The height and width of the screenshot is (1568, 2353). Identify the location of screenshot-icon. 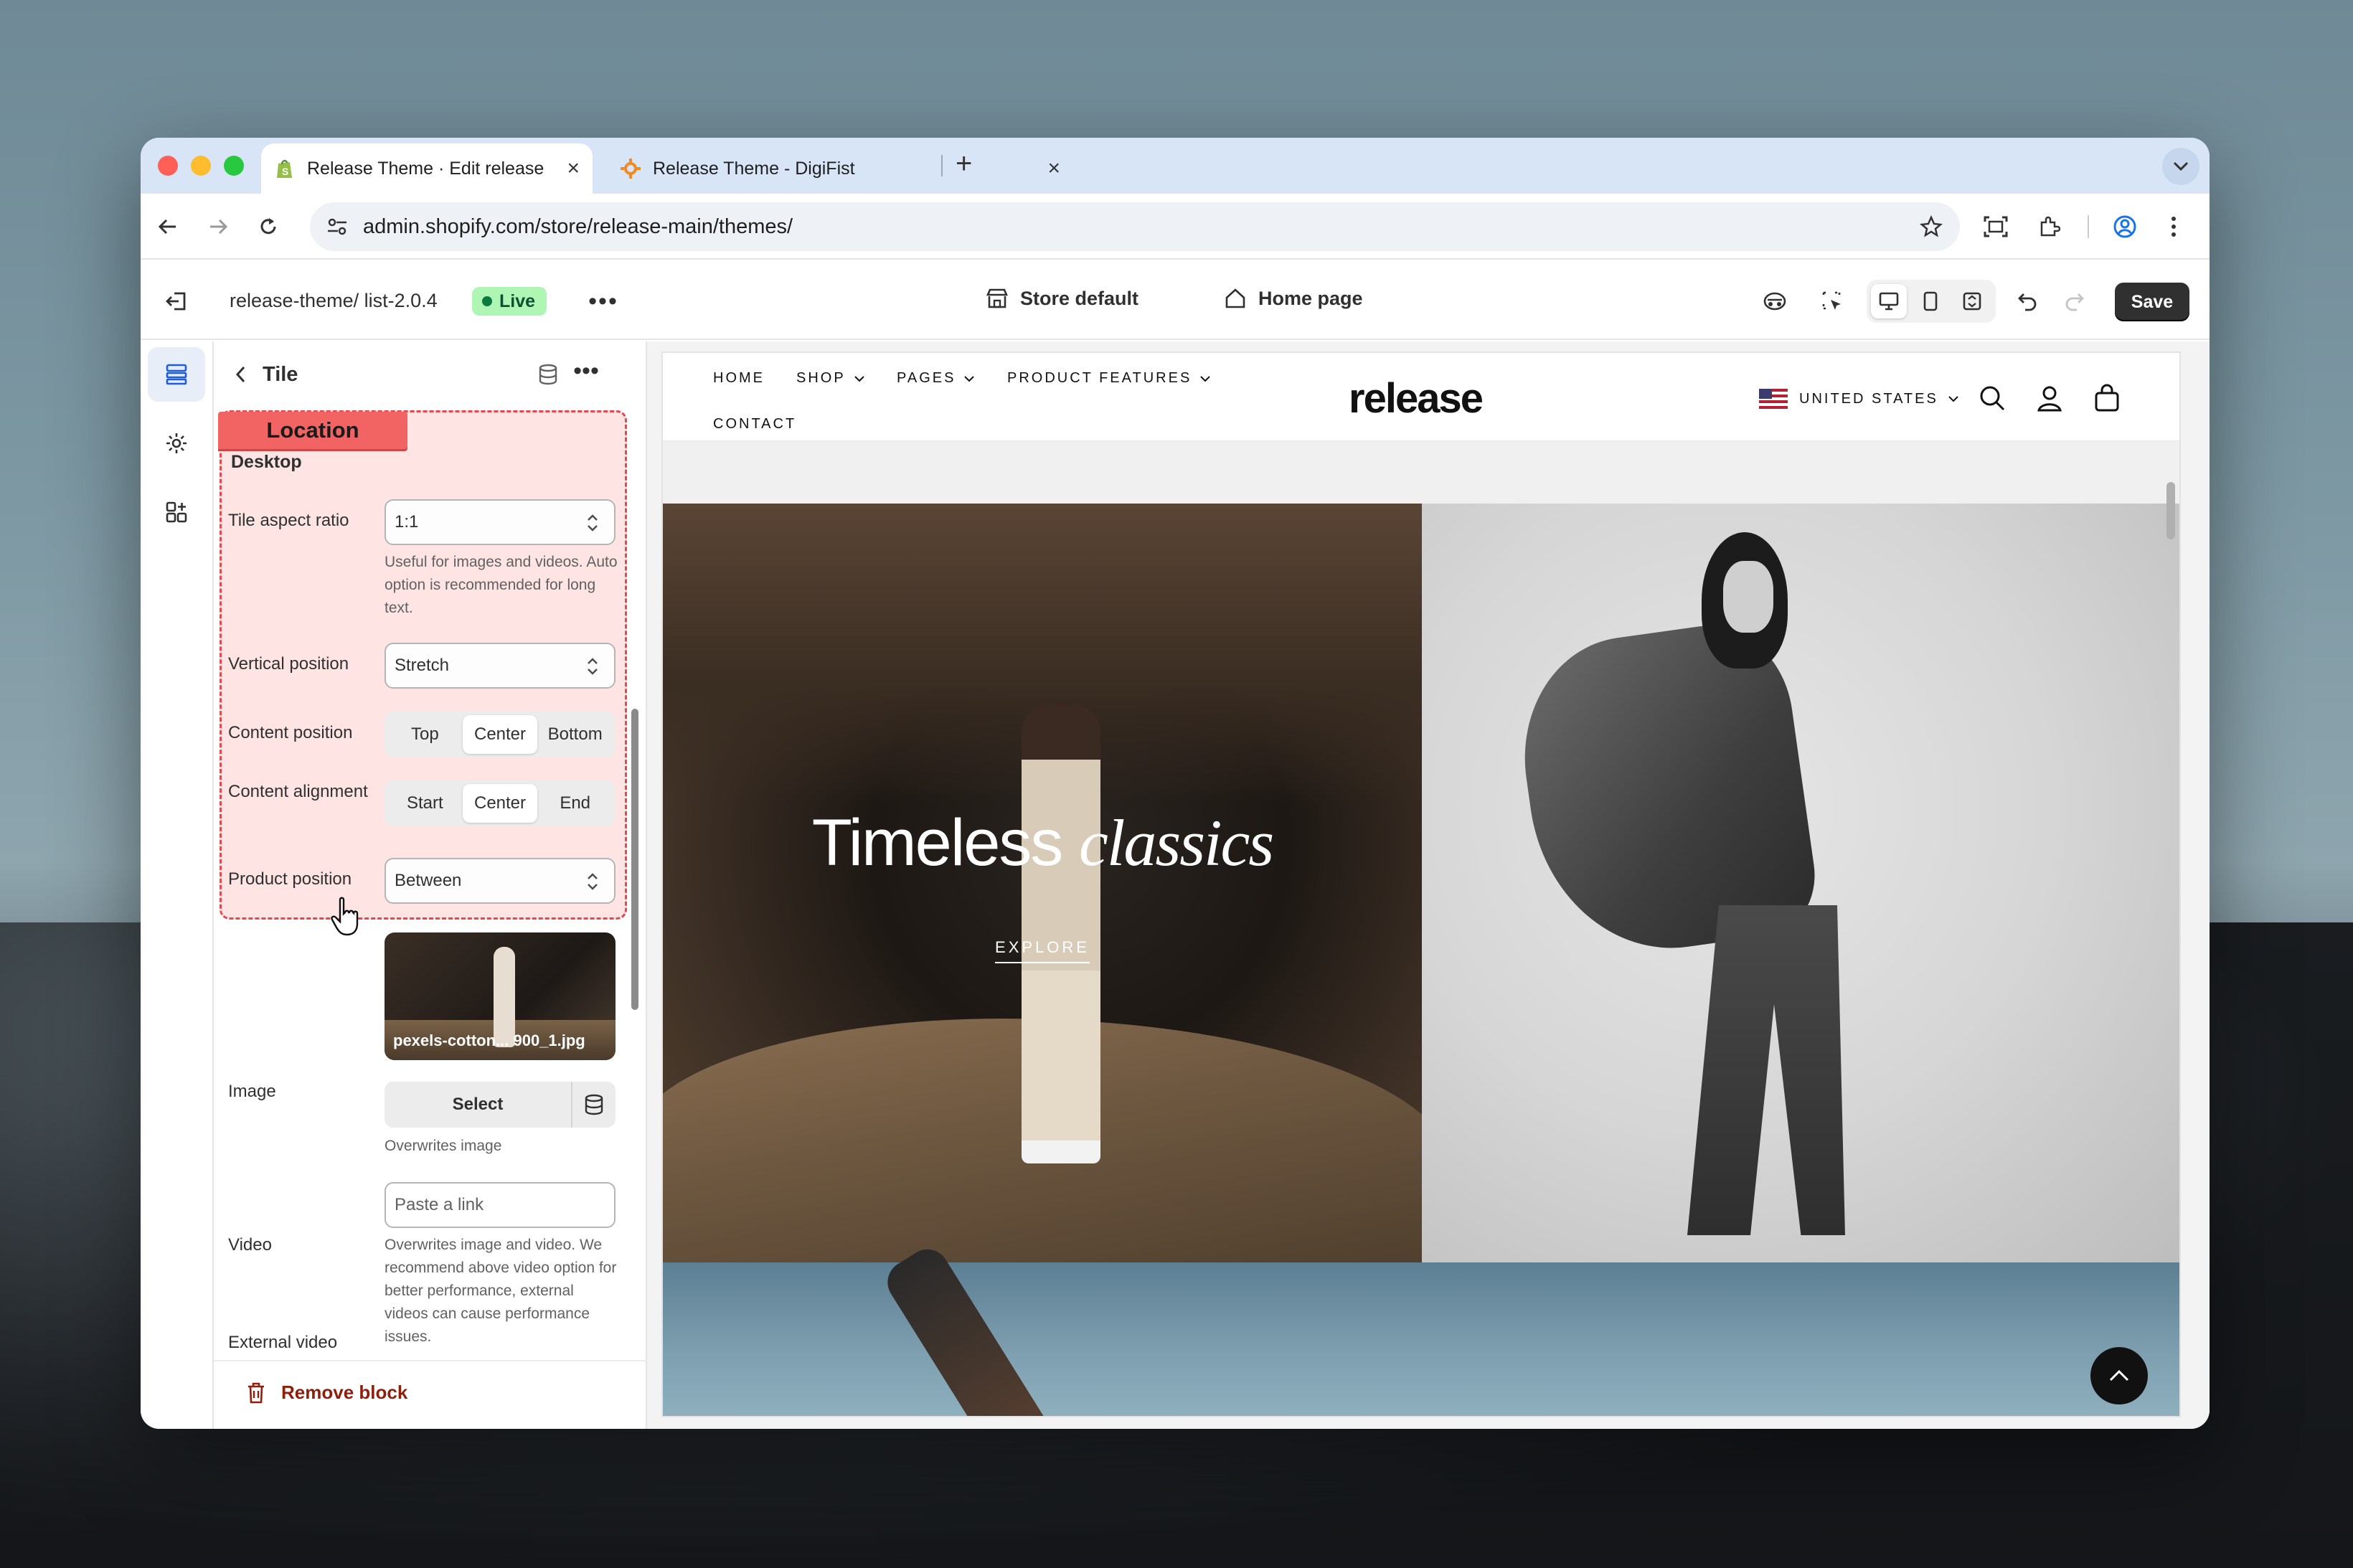
(1996, 226).